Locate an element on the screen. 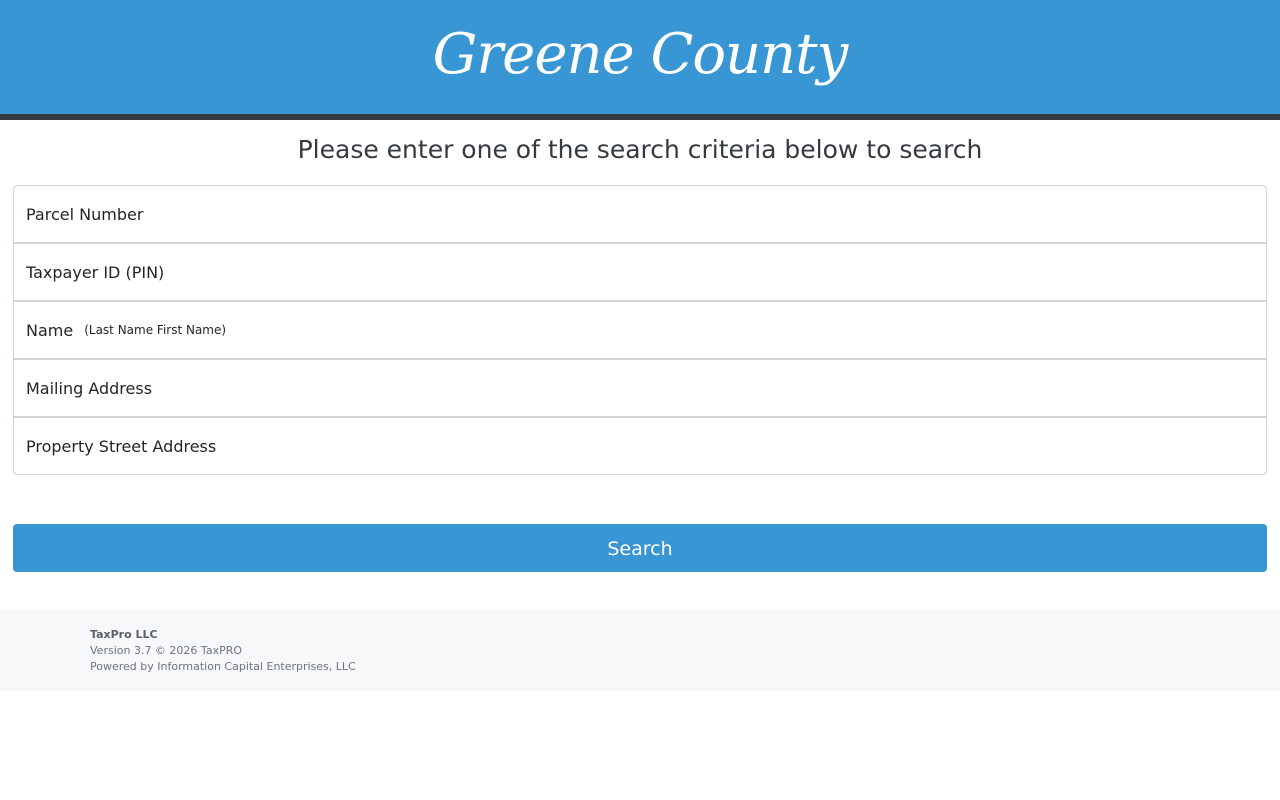  name-format-hint: (Last Name First Name) is located at coordinates (155, 330).